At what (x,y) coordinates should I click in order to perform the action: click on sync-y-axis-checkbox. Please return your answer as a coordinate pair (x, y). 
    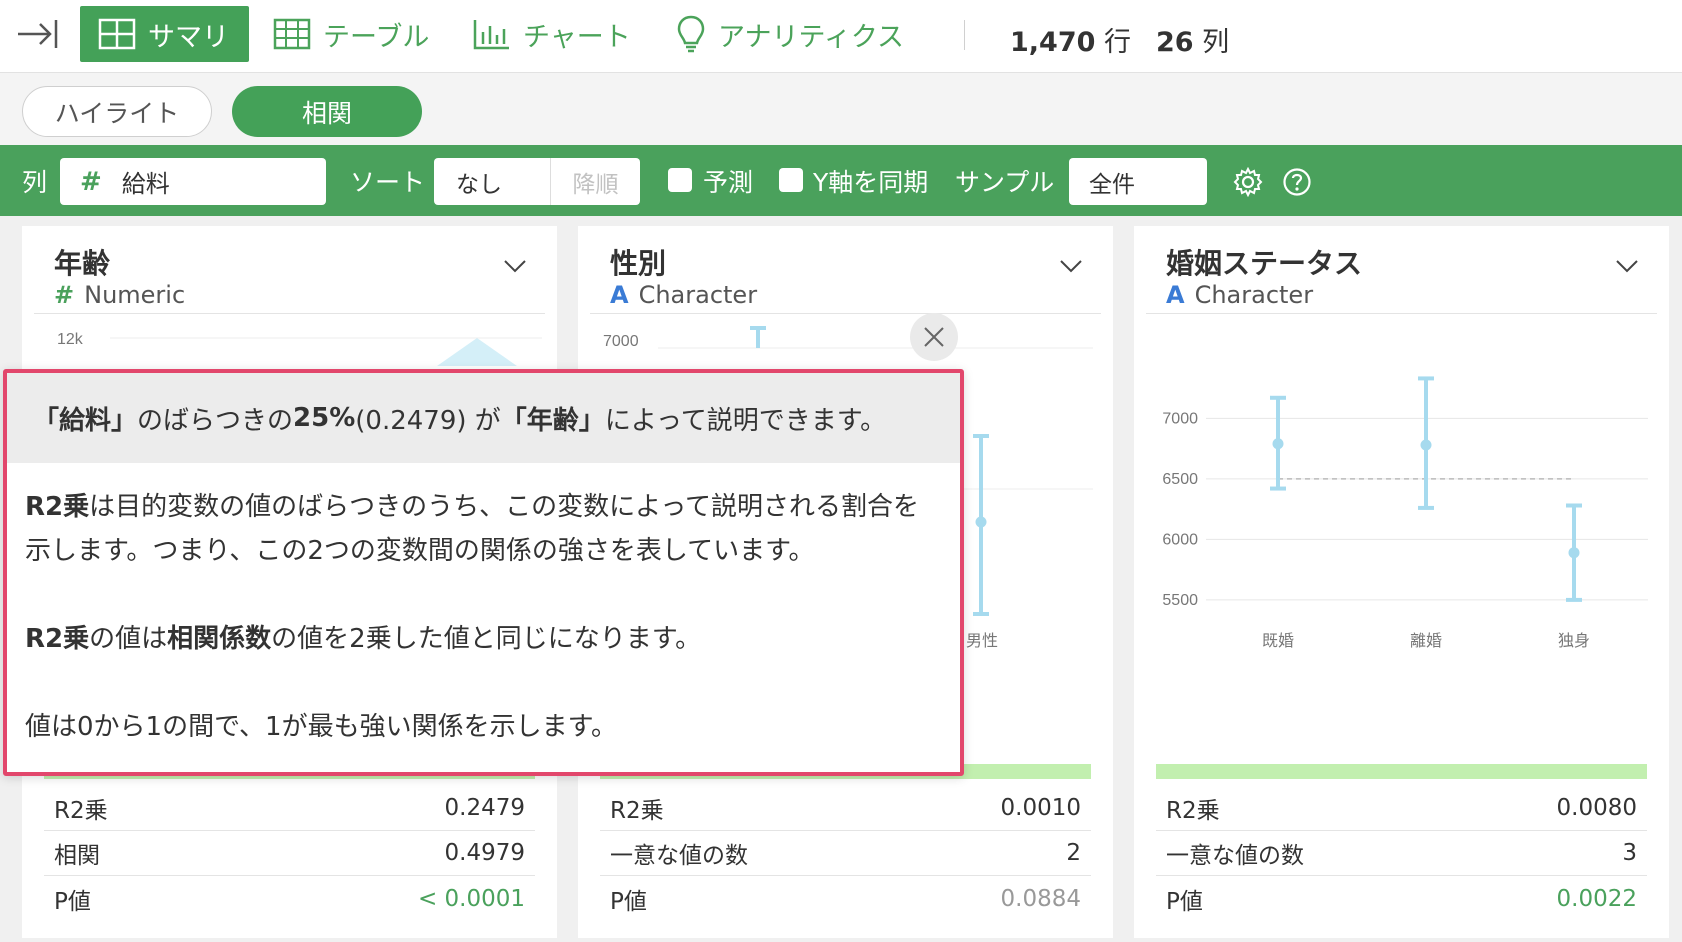
    Looking at the image, I should click on (791, 180).